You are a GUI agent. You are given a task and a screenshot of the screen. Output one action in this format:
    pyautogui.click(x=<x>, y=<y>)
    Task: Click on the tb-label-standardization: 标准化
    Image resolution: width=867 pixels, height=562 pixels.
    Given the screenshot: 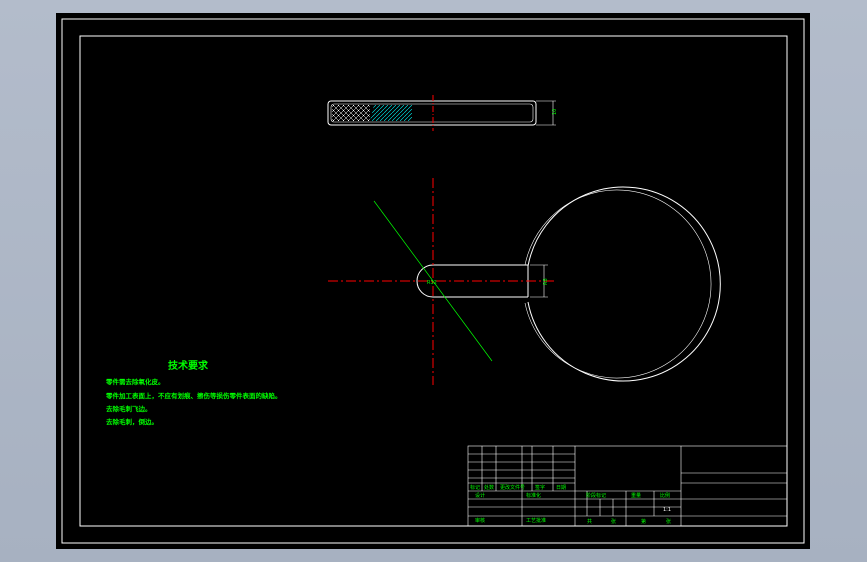 What is the action you would take?
    pyautogui.click(x=533, y=495)
    